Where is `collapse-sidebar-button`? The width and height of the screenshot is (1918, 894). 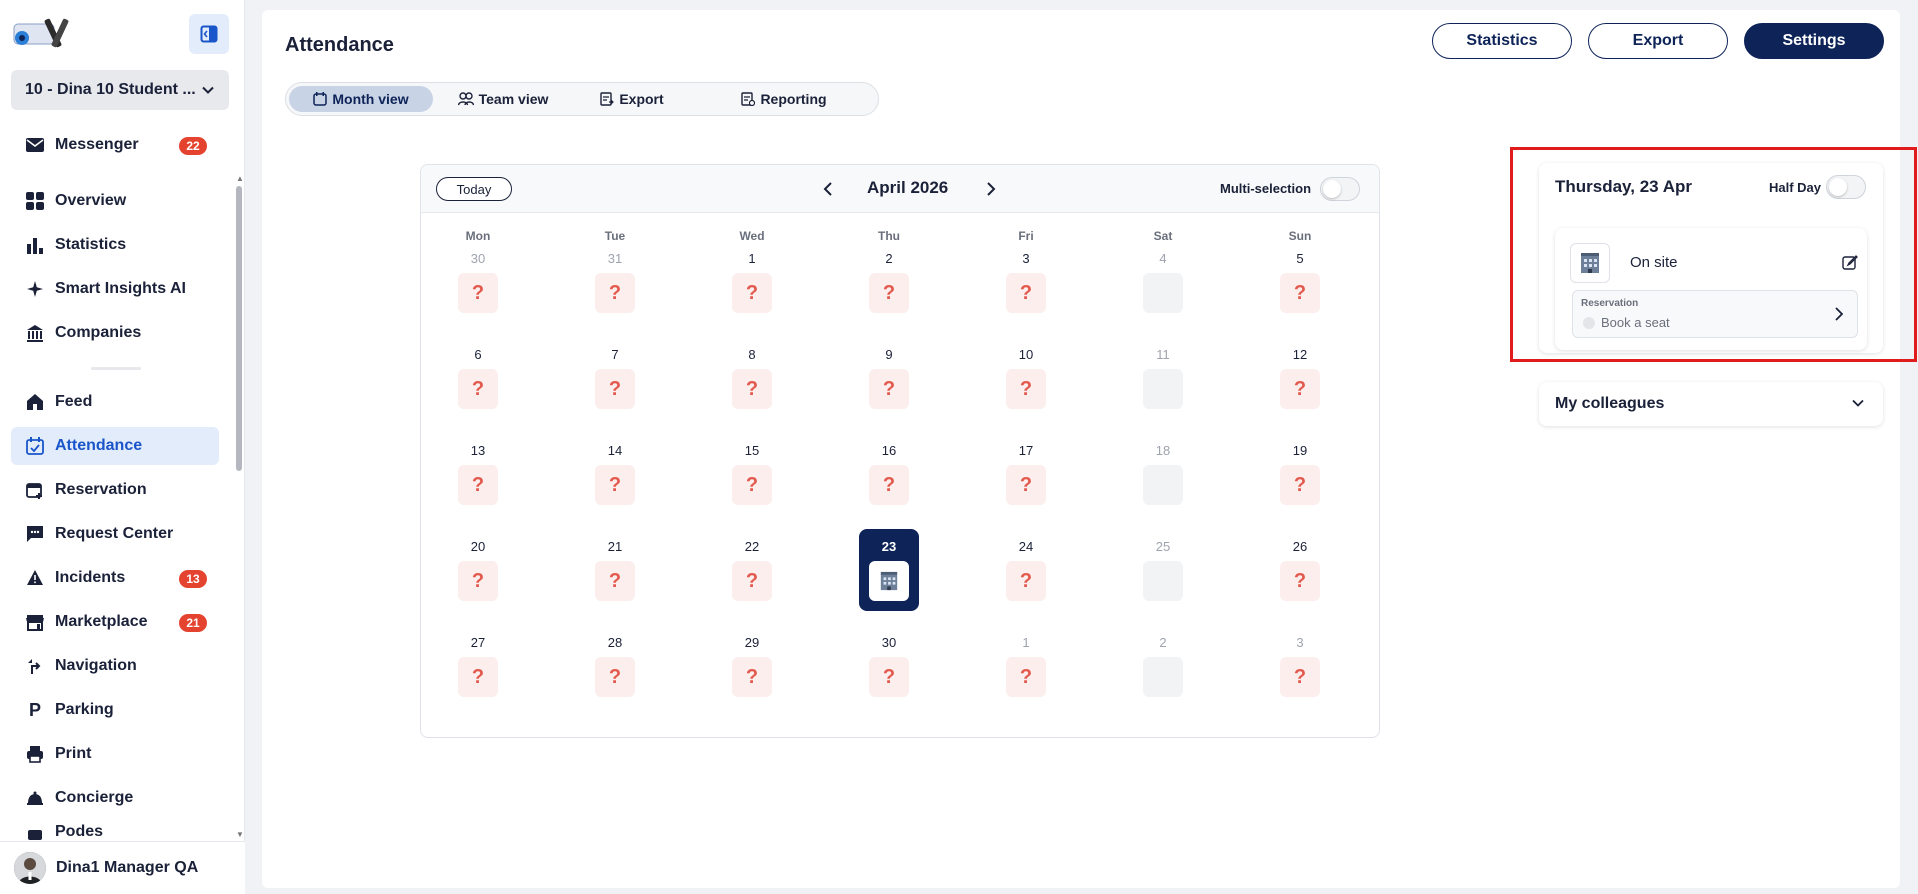 collapse-sidebar-button is located at coordinates (209, 34).